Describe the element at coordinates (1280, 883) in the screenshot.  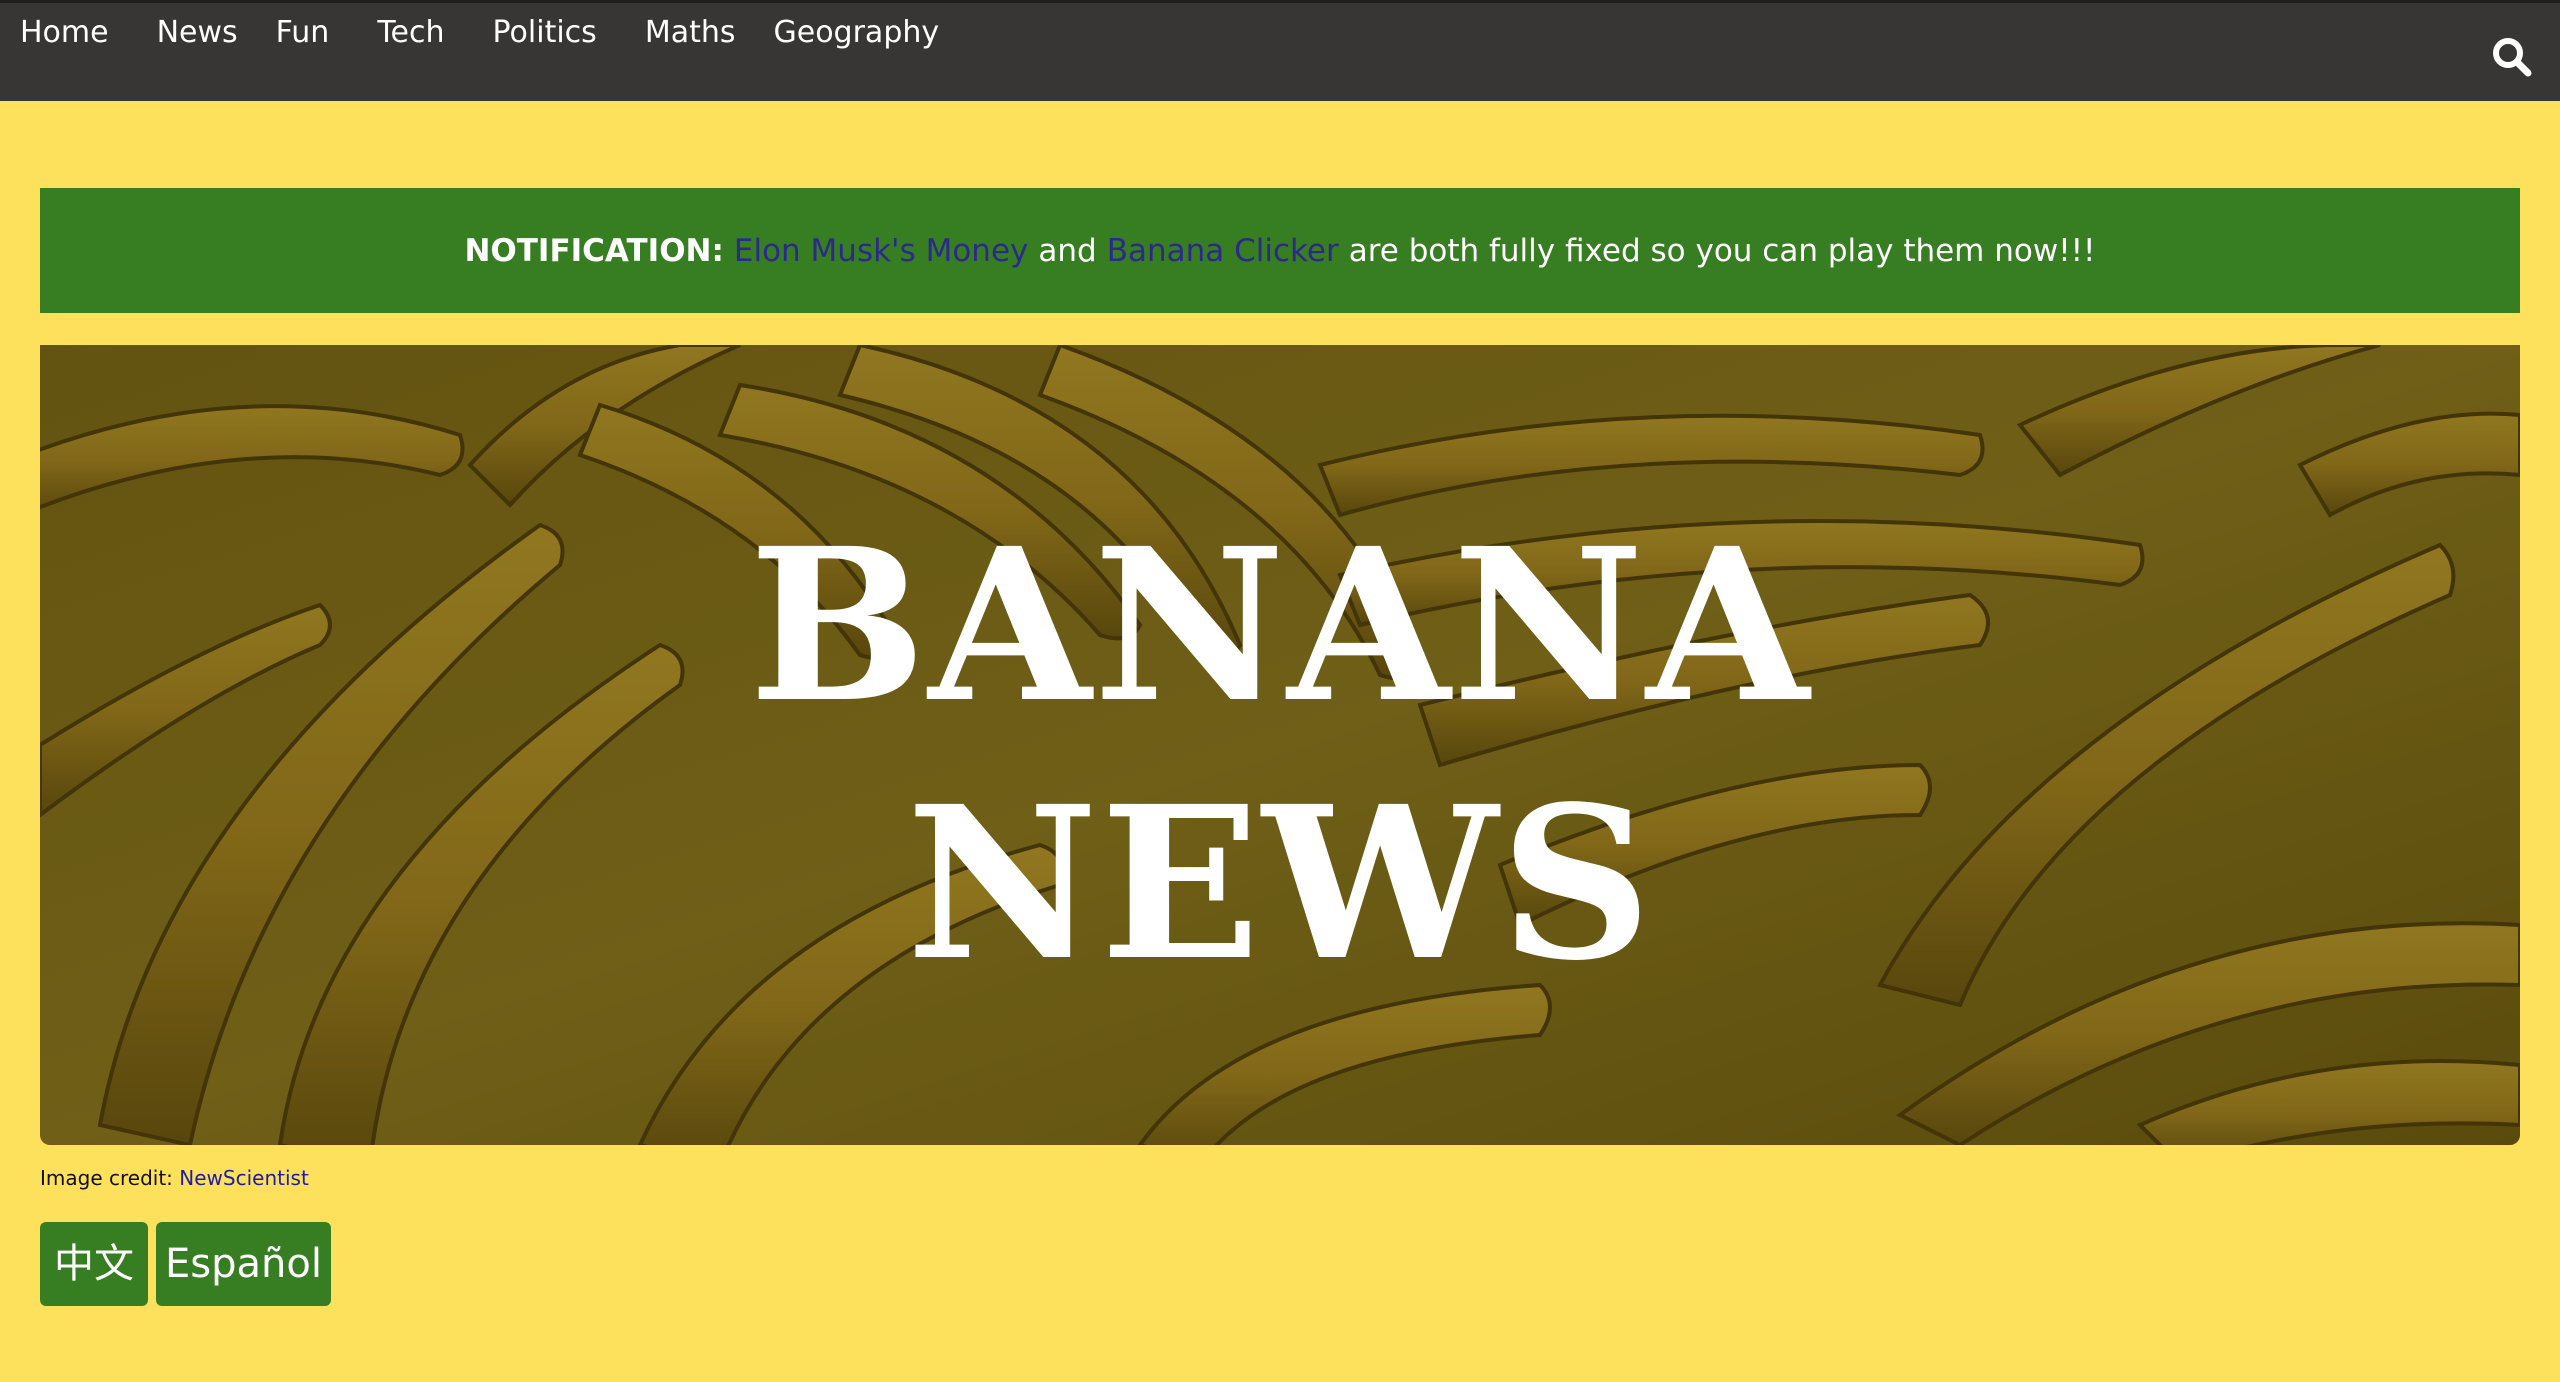
I see `hero-title-line-2: NEWS` at that location.